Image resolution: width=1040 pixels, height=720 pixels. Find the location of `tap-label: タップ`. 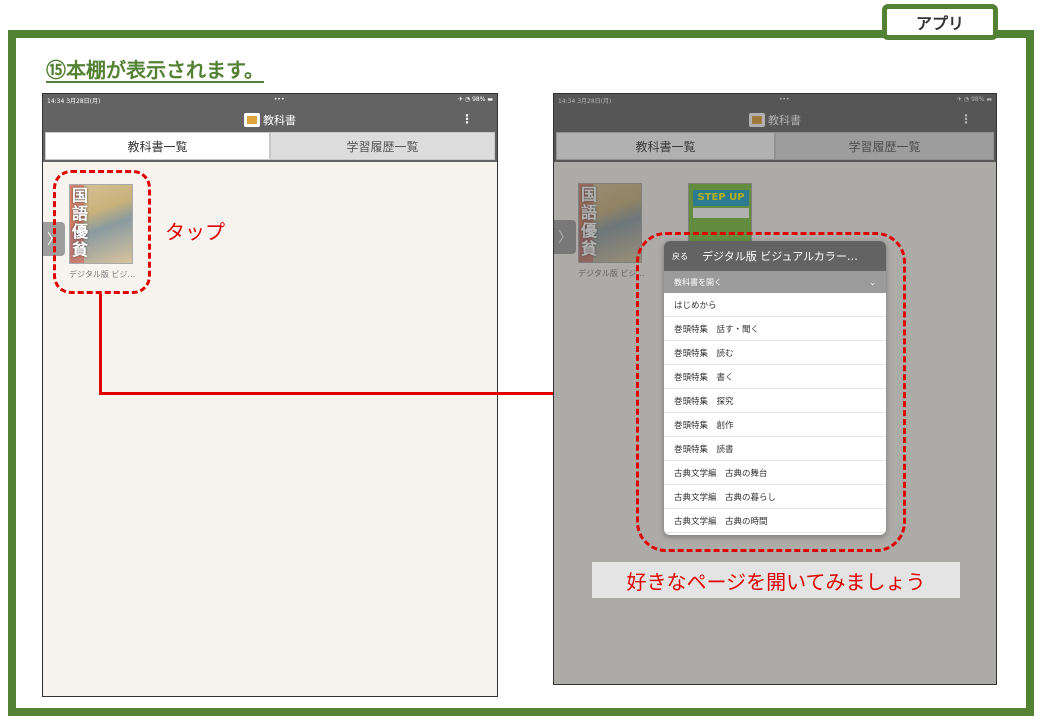

tap-label: タップ is located at coordinates (195, 232).